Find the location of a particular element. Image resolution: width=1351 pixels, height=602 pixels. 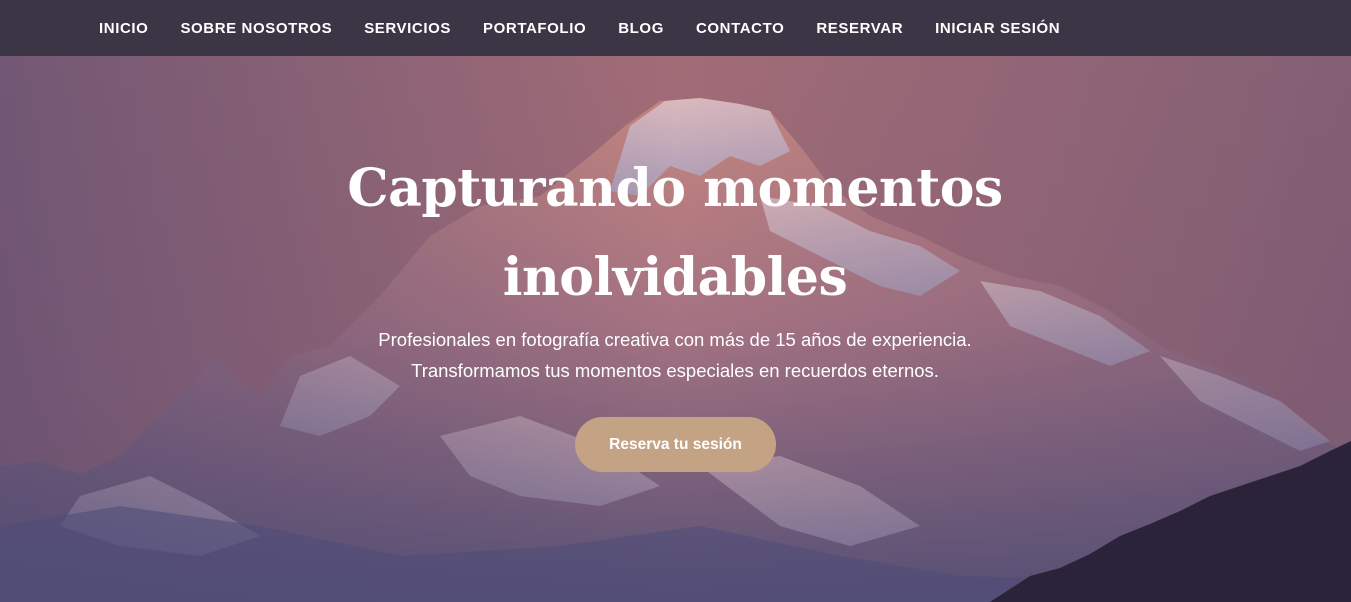

hero-title-line1: Capturando momentos is located at coordinates (675, 188).